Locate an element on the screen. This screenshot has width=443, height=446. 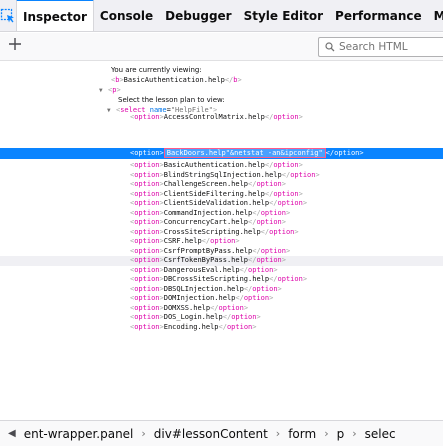
option-node: <option>DOS_Login.help</option> is located at coordinates (221, 318).